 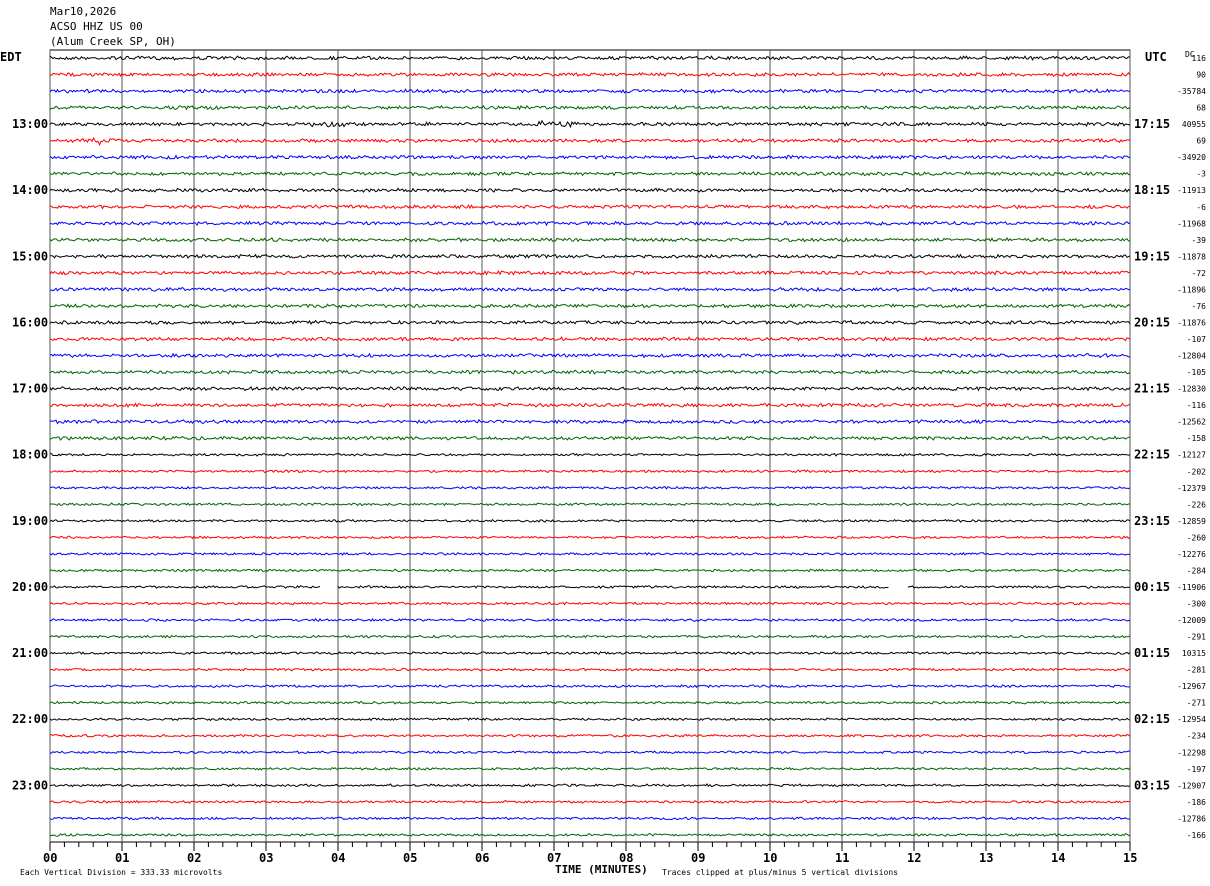 I want to click on dc-offset-label: 116, so click(x=1199, y=58).